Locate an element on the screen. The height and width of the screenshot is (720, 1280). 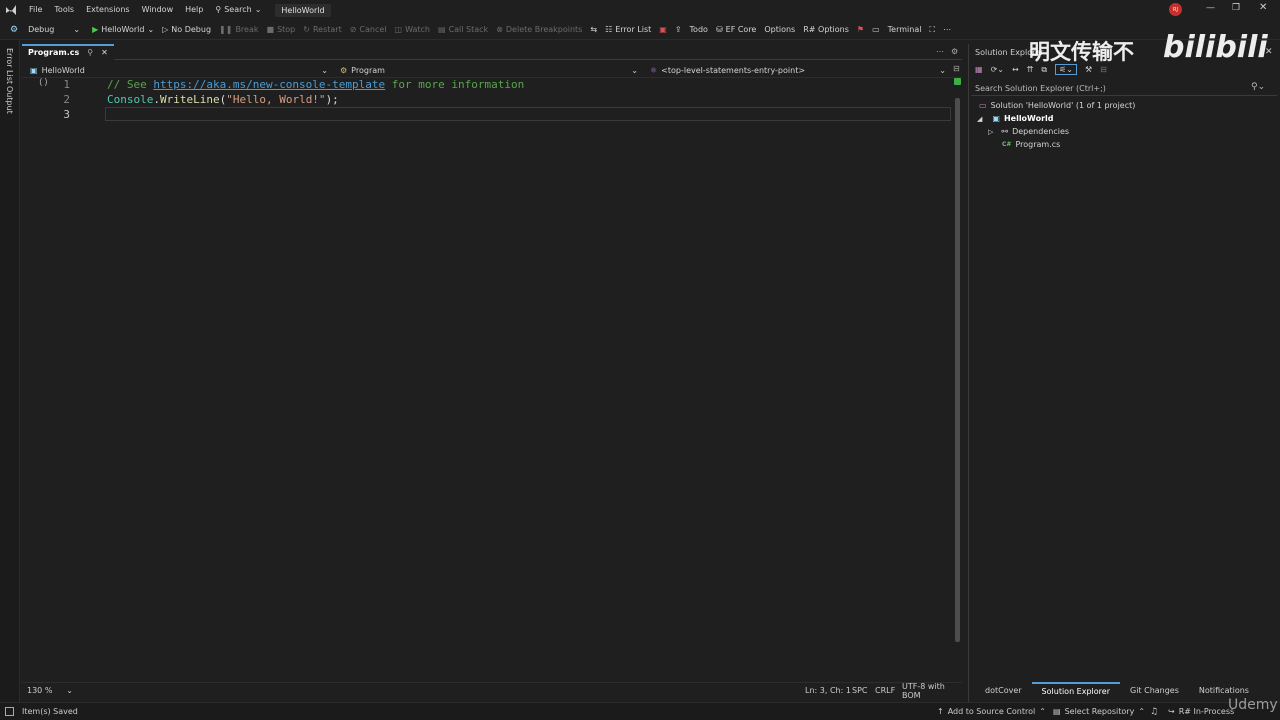
tree-file-program: C# Program.cs is located at coordinates (1031, 144).